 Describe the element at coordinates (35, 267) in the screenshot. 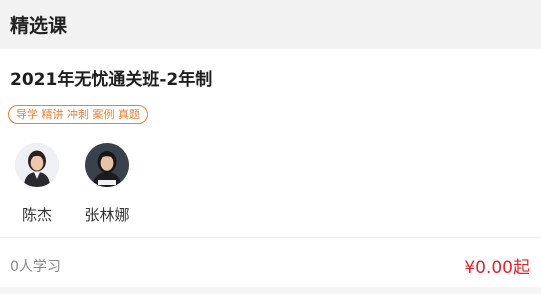

I see `learner-count: 0人学习` at that location.